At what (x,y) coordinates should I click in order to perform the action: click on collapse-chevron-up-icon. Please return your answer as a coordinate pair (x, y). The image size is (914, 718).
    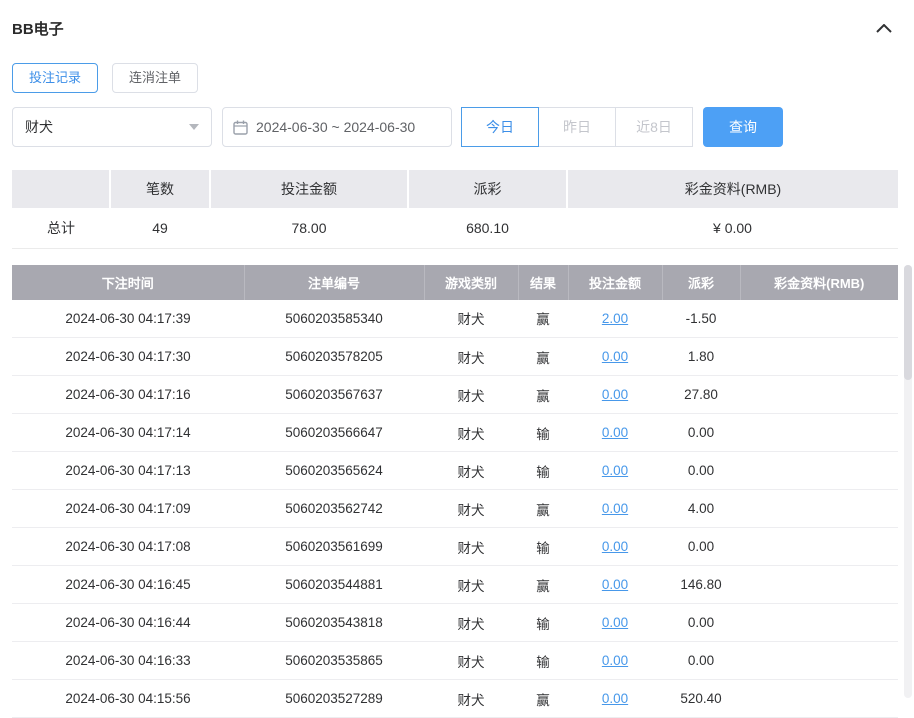
    Looking at the image, I should click on (884, 28).